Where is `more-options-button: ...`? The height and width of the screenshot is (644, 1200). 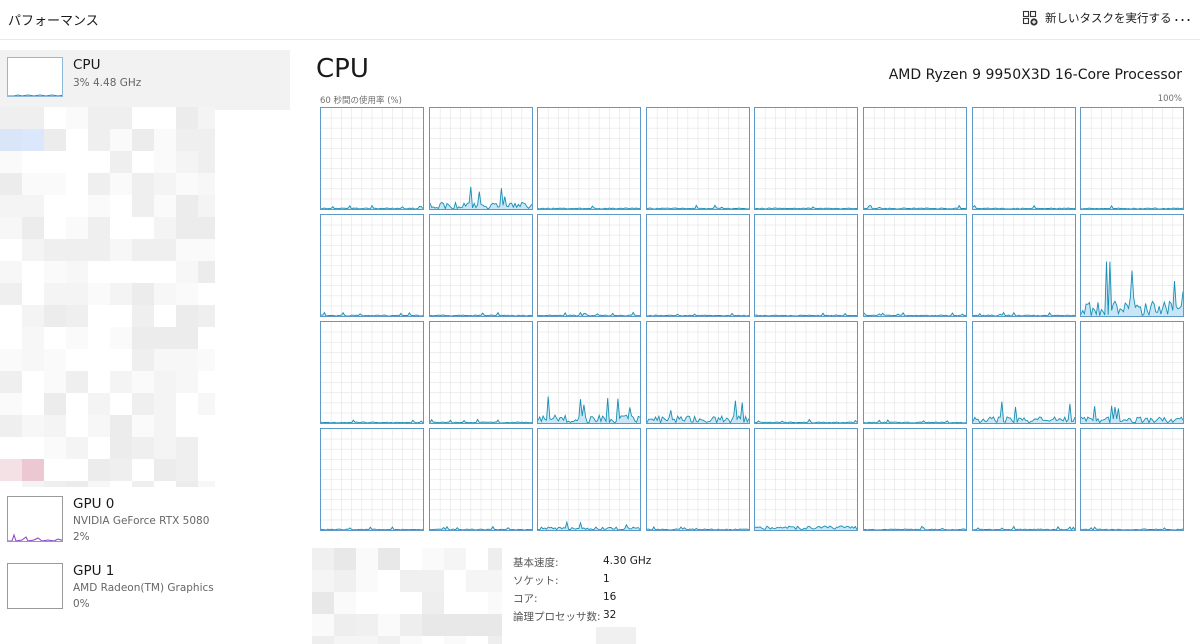
more-options-button: ... is located at coordinates (1183, 17).